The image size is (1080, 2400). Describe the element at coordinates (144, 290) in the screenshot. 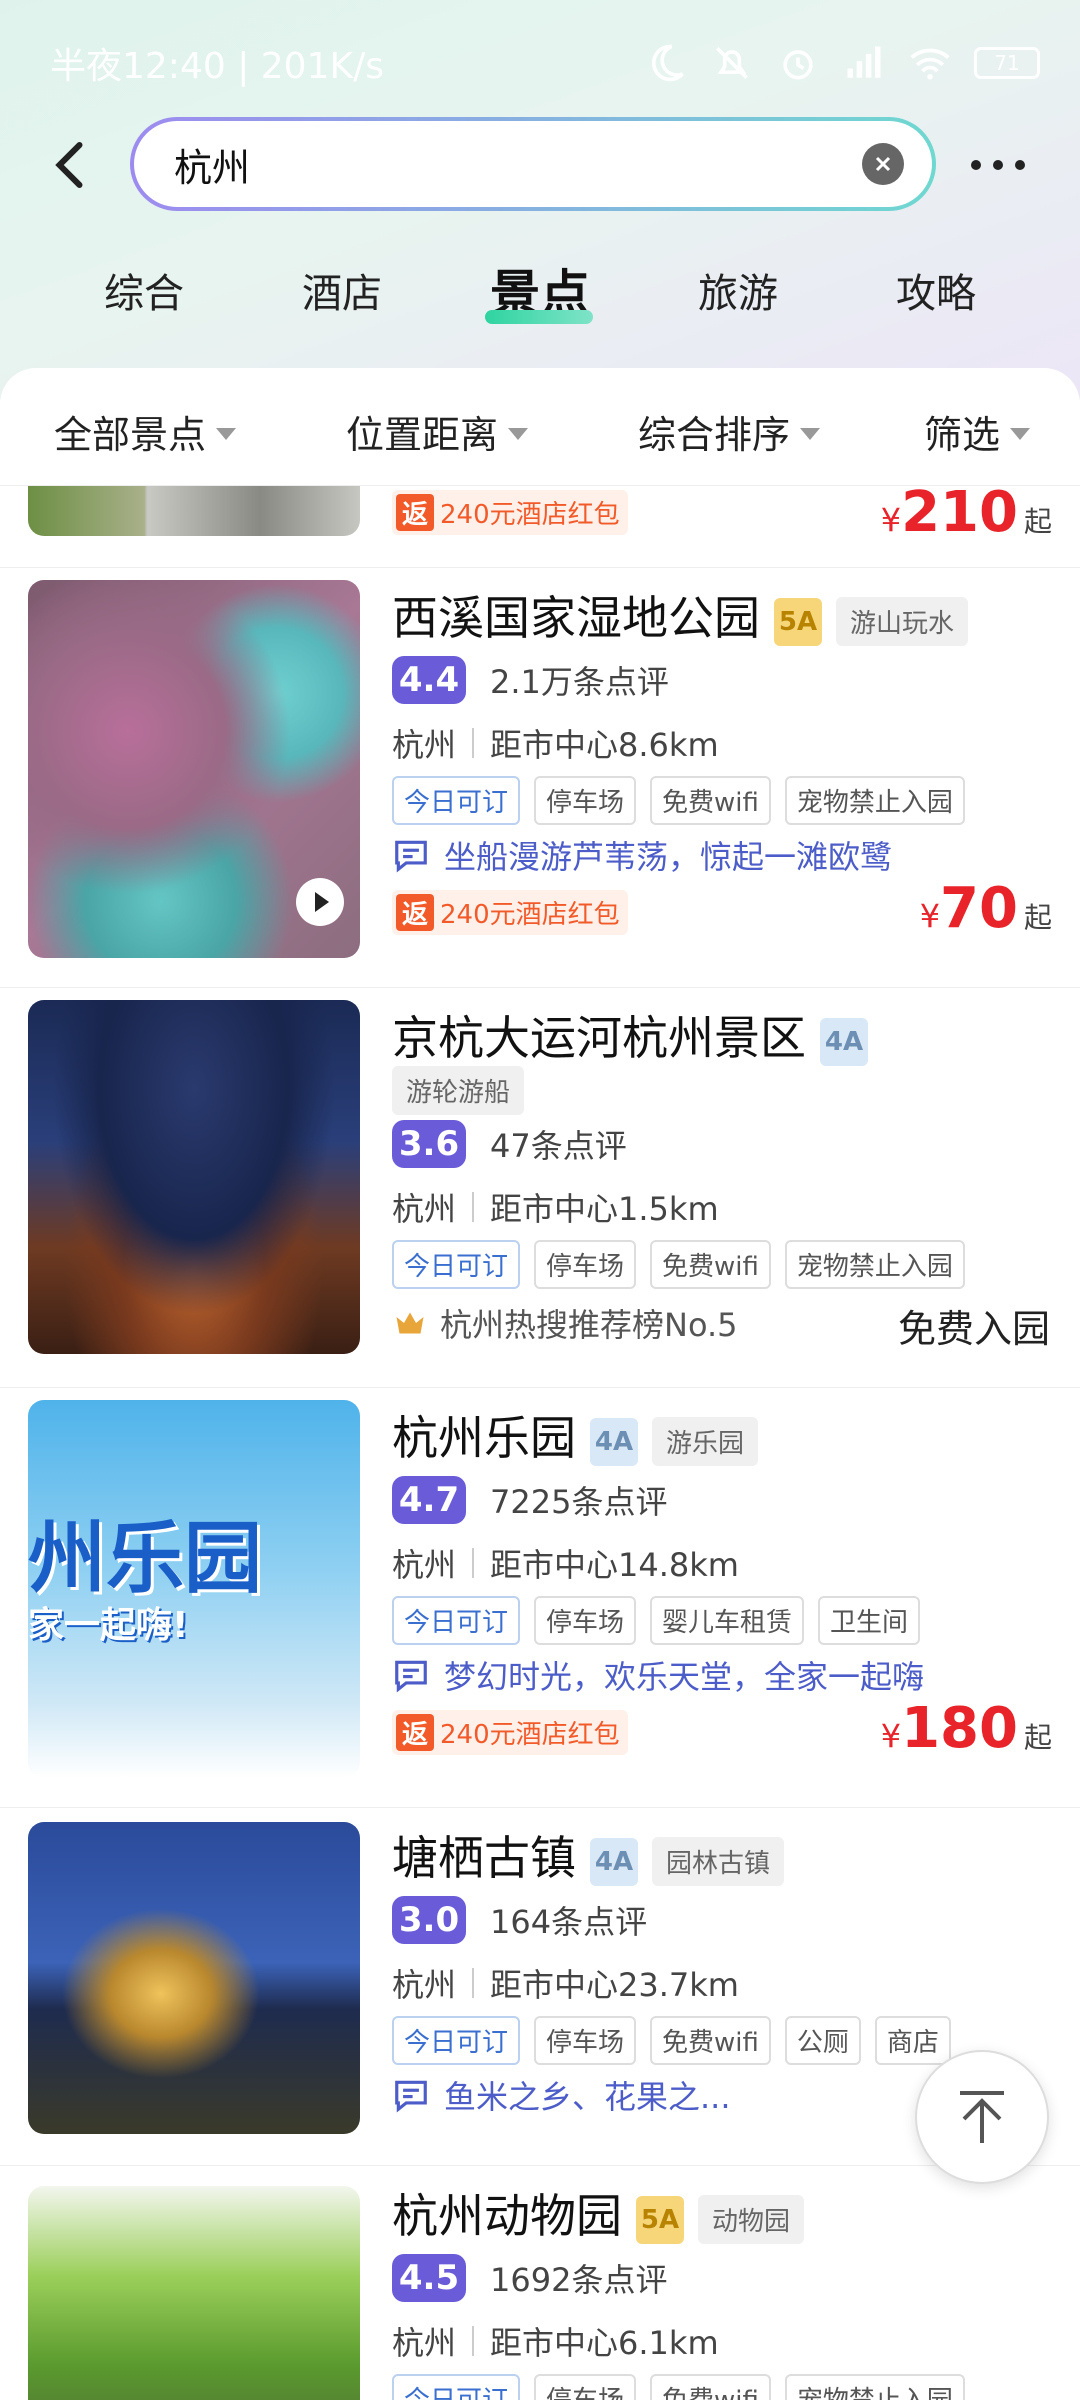

I see `tab-general: 综合` at that location.